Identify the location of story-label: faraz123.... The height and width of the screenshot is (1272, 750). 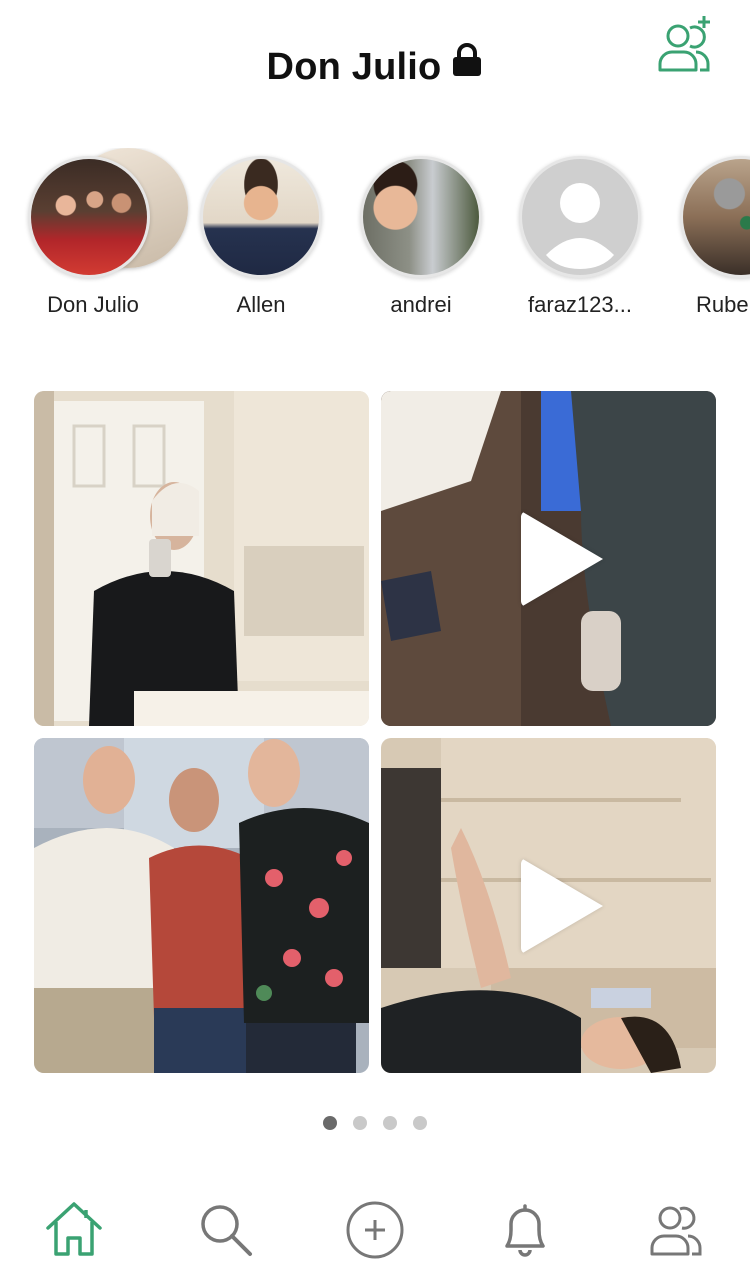
(580, 304).